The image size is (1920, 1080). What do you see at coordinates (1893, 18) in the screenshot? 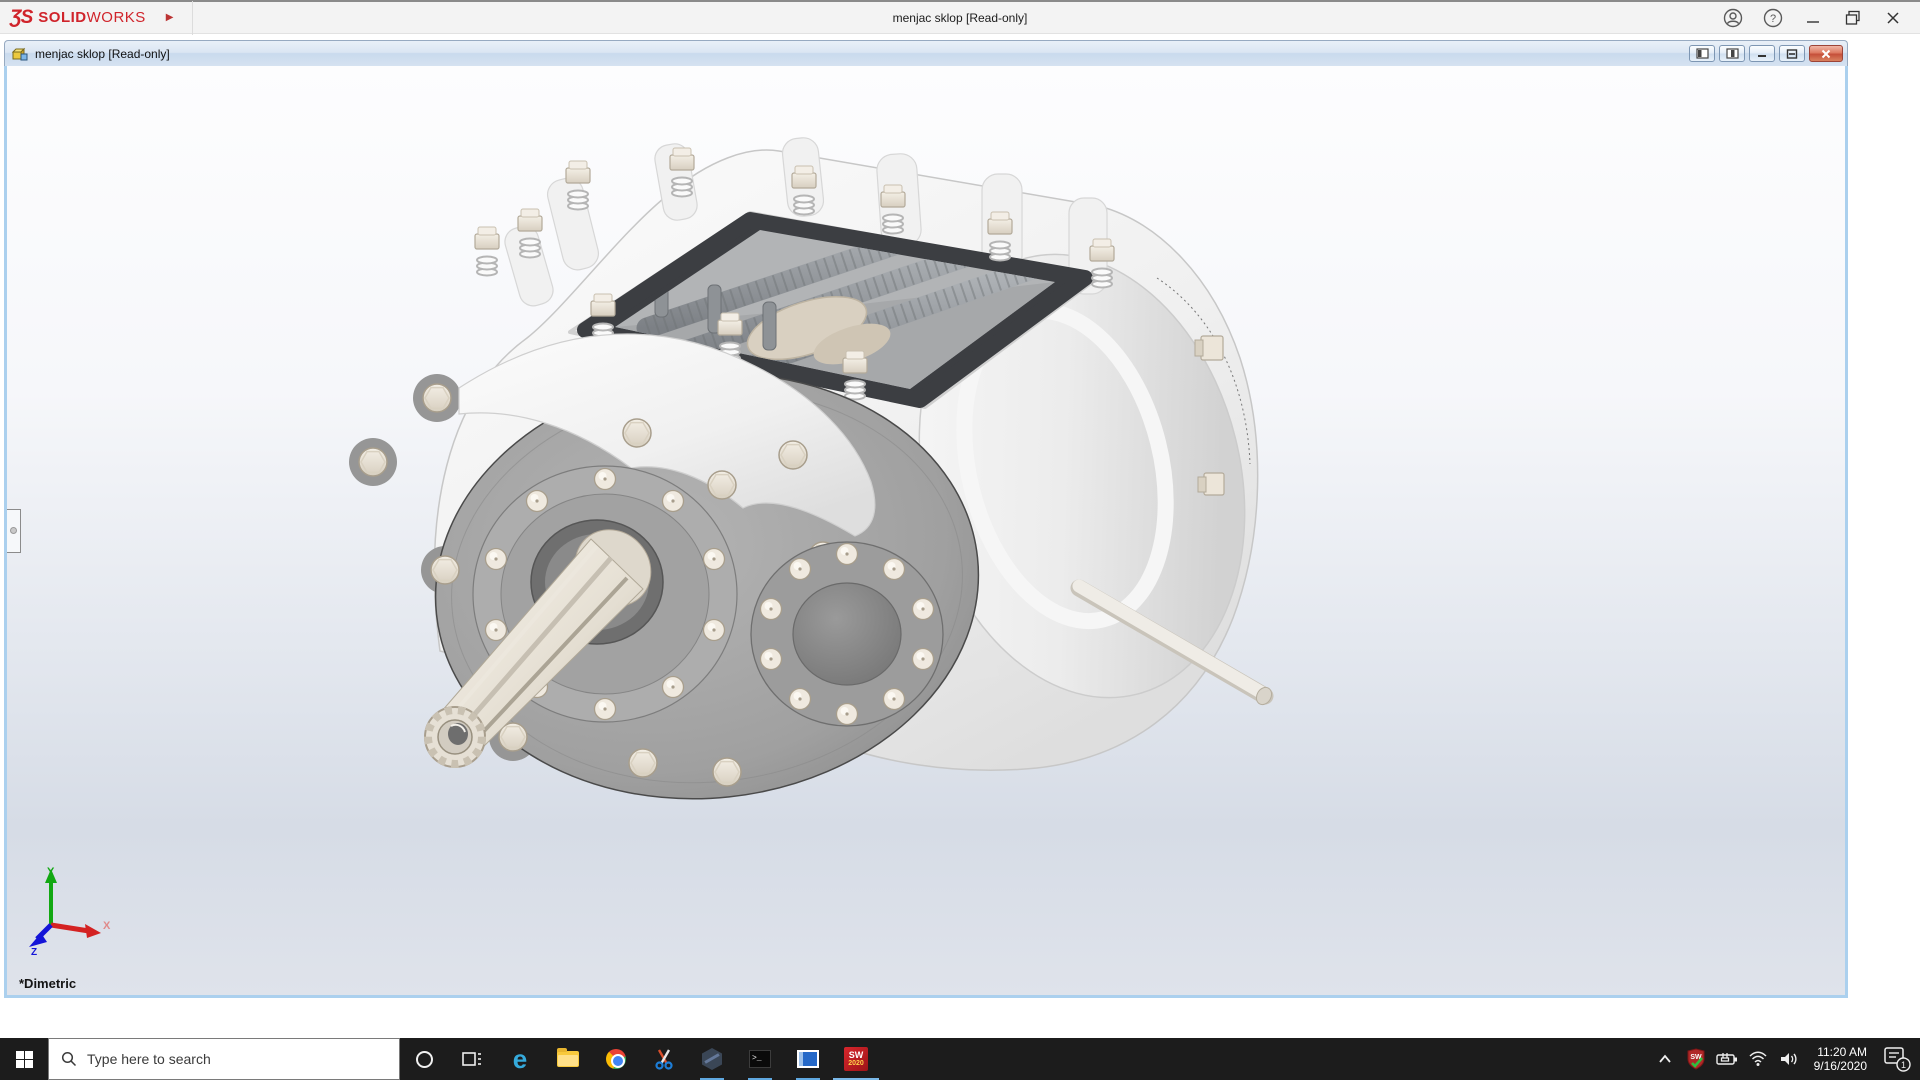
I see `close-icon` at bounding box center [1893, 18].